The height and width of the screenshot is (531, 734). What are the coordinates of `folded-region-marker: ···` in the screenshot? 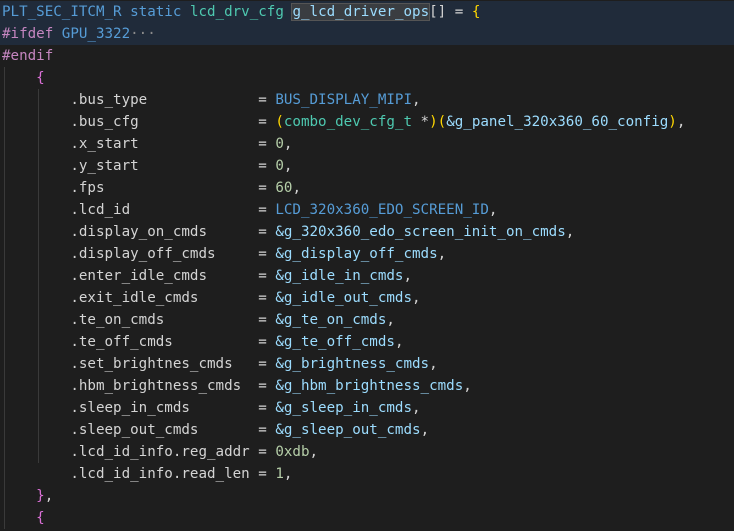 It's located at (143, 34).